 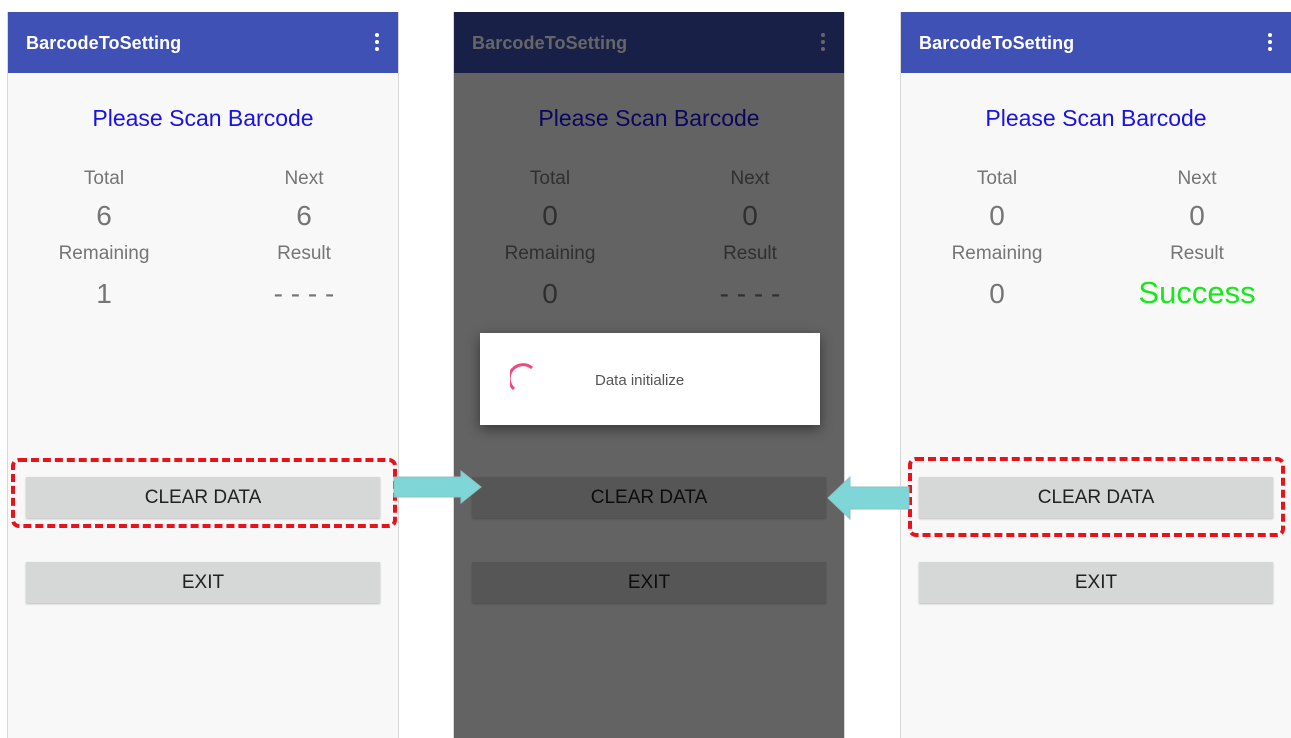 I want to click on remaining-value: 0, so click(x=997, y=293).